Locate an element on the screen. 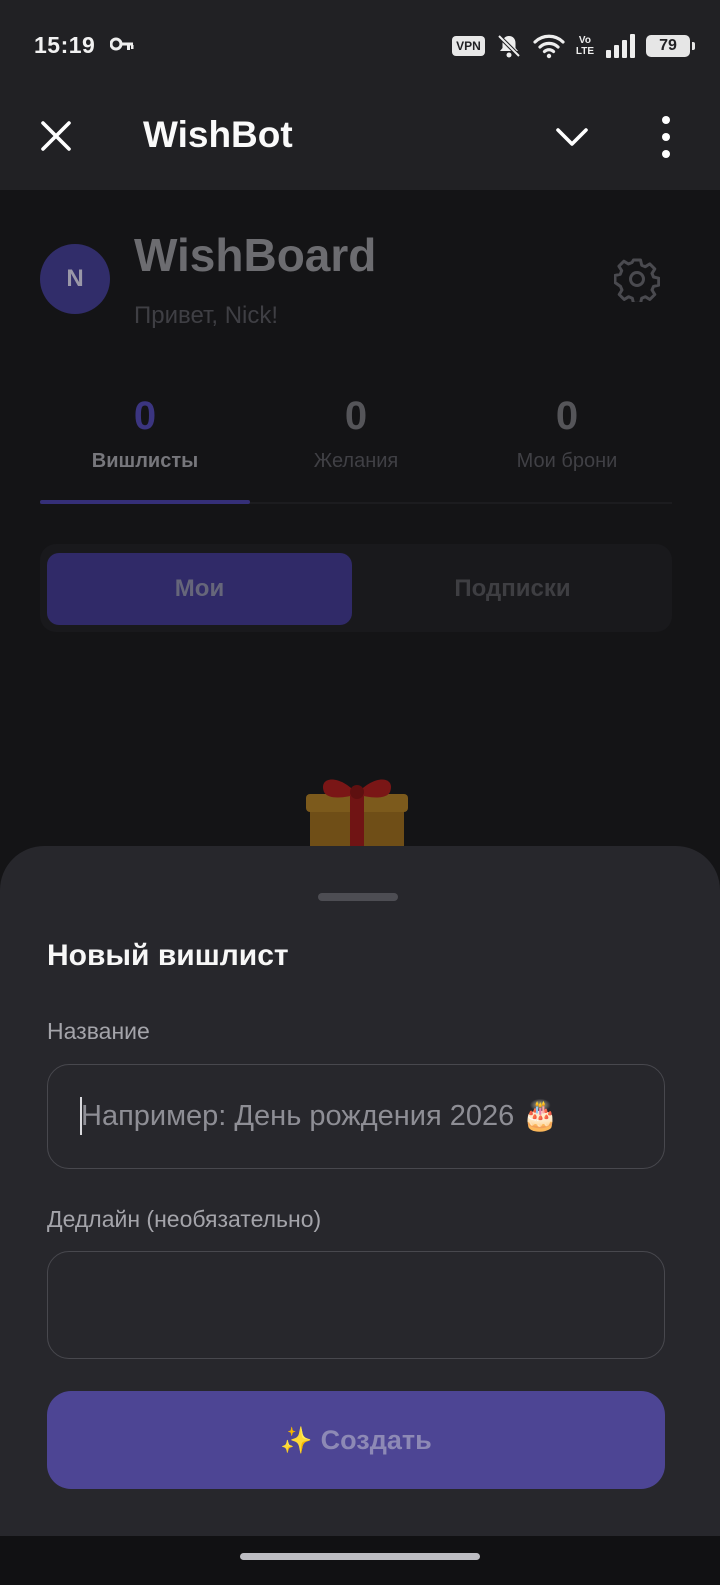 Image resolution: width=720 pixels, height=1585 pixels. name-placeholder: Например: День рождения 2026 🎂 is located at coordinates (320, 1116).